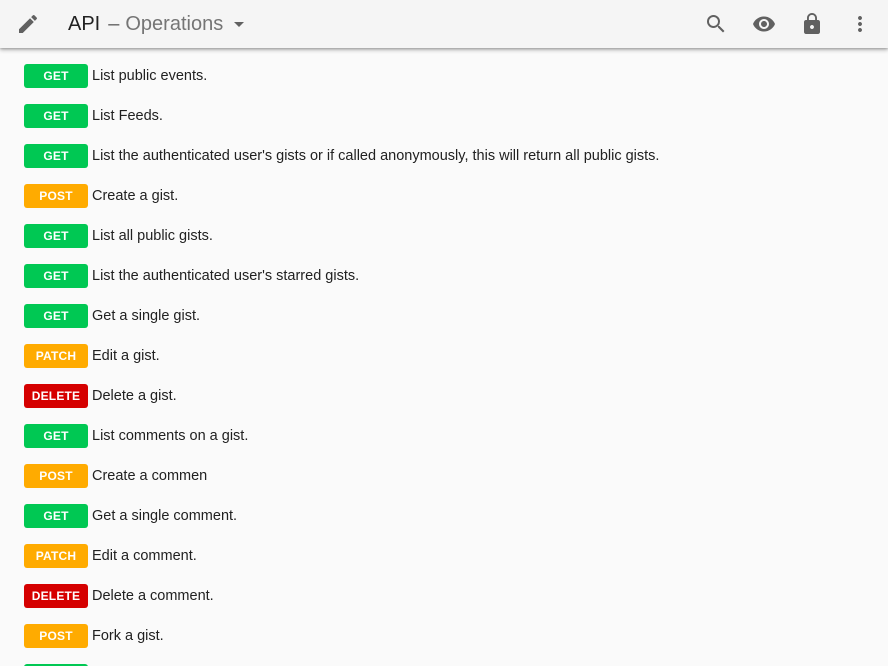 This screenshot has width=888, height=666. What do you see at coordinates (170, 436) in the screenshot?
I see `operation-summary: List comments on a gist.` at bounding box center [170, 436].